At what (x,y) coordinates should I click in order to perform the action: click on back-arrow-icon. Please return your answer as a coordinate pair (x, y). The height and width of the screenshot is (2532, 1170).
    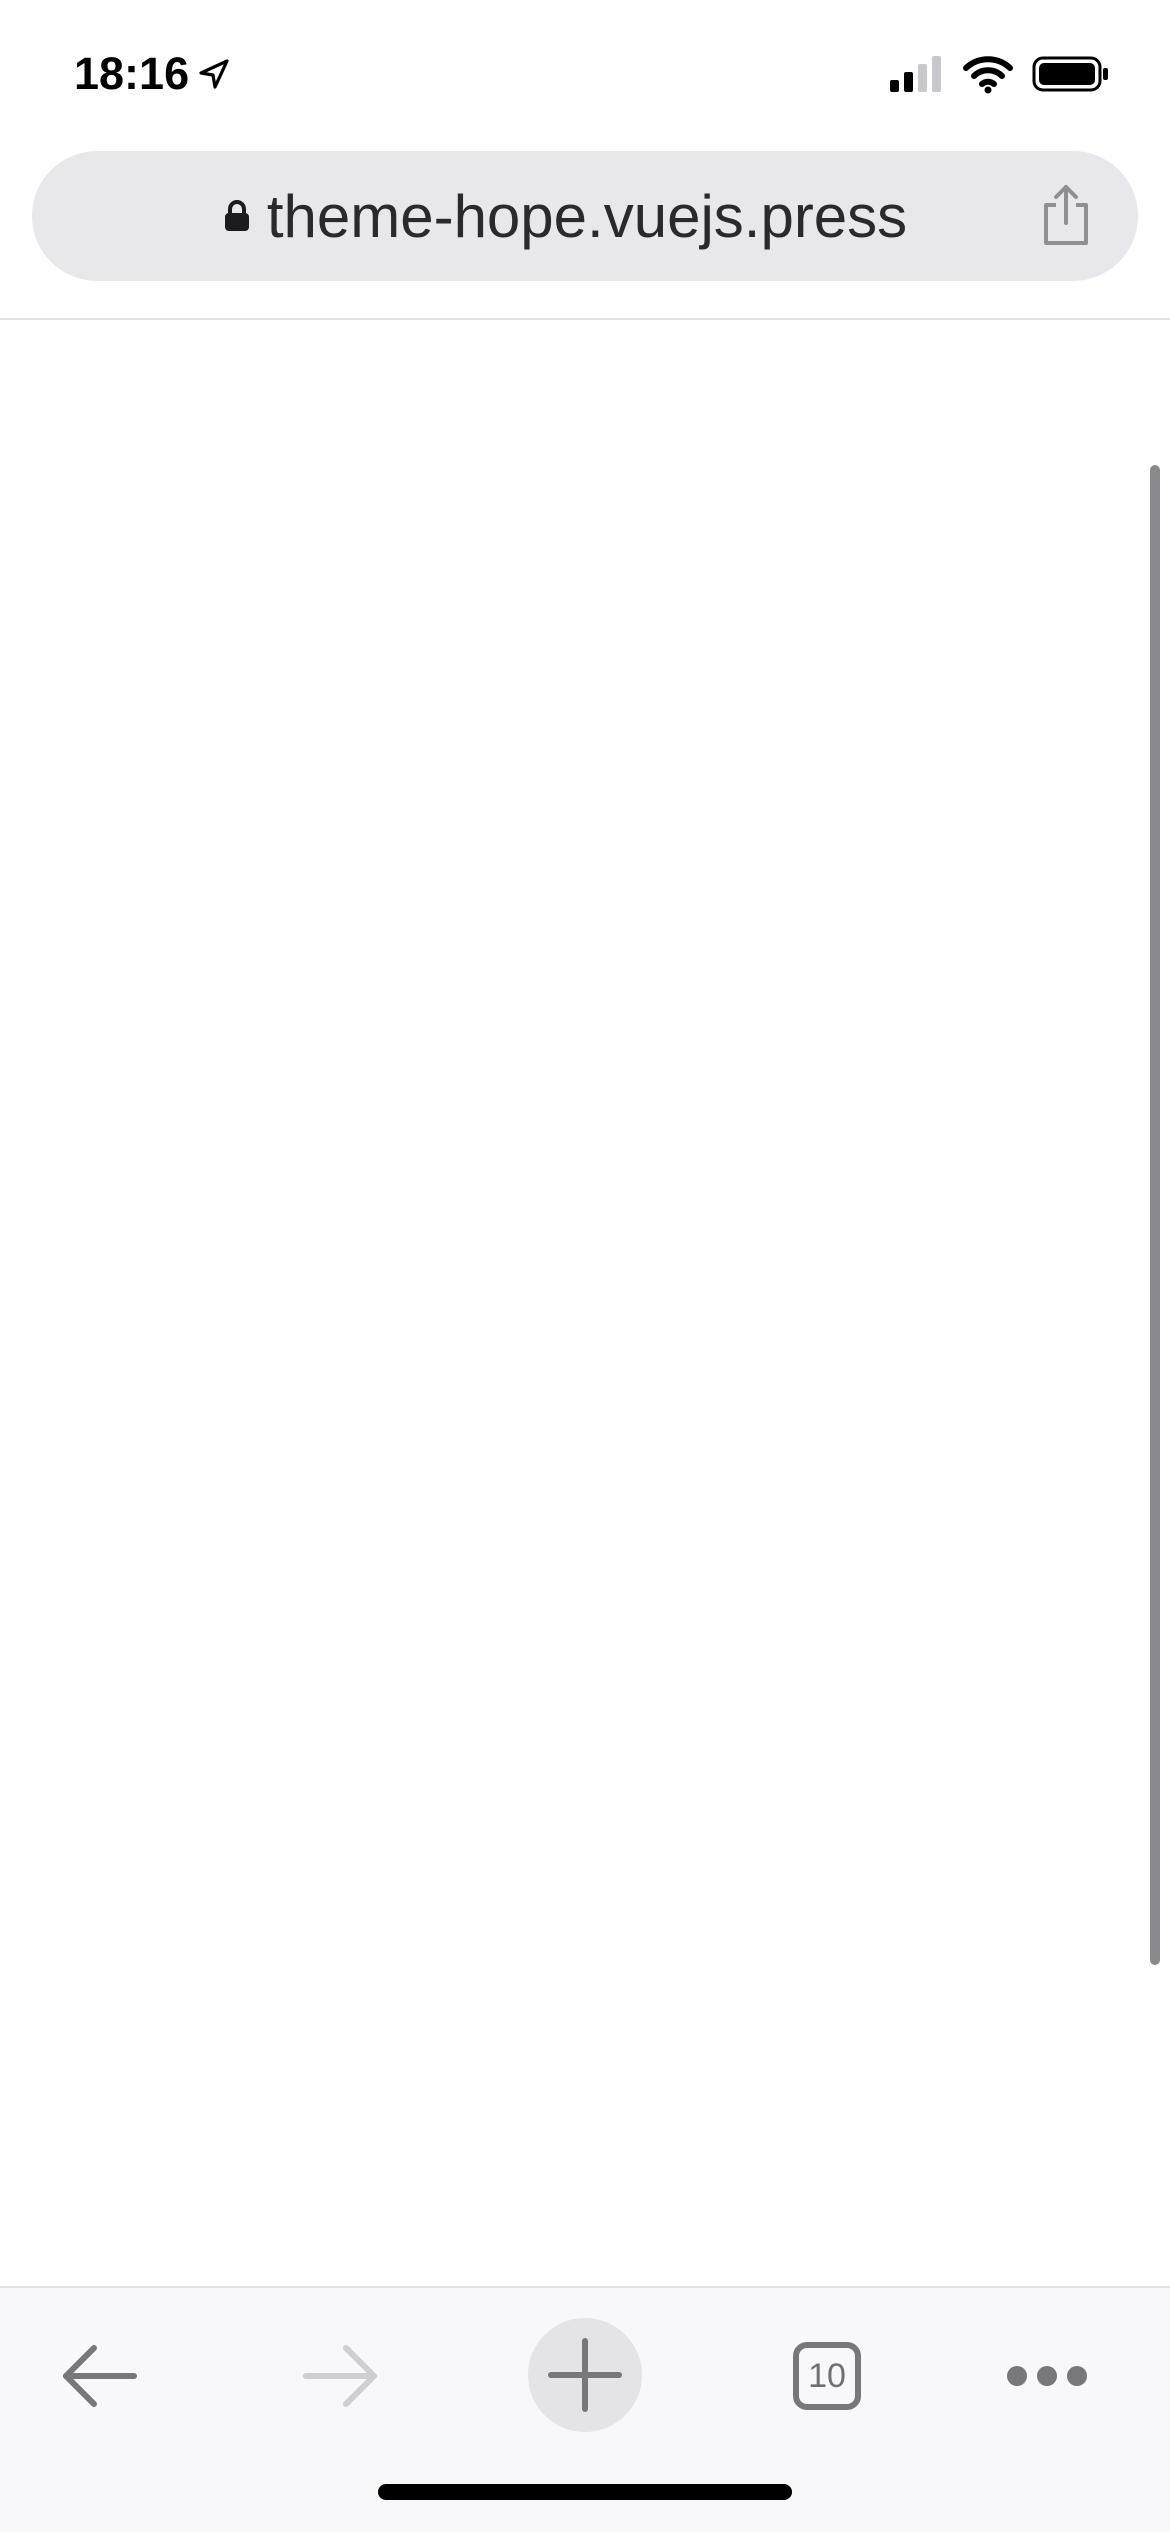
    Looking at the image, I should click on (100, 2376).